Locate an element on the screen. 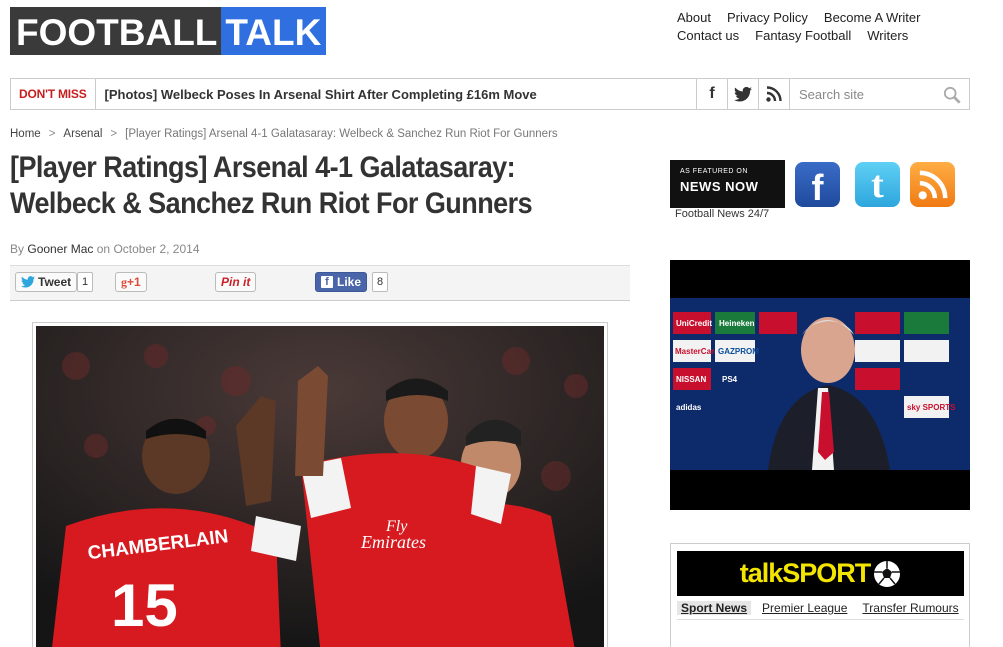 The width and height of the screenshot is (1003, 647). divider is located at coordinates (820, 619).